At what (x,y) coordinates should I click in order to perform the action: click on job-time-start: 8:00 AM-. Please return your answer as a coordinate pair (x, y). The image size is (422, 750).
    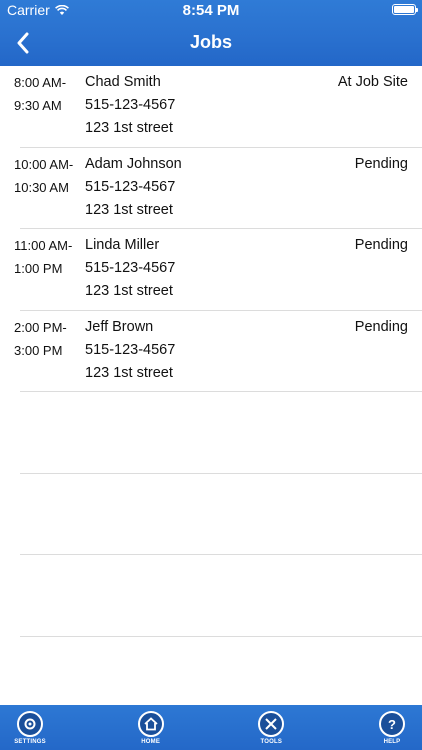
    Looking at the image, I should click on (40, 82).